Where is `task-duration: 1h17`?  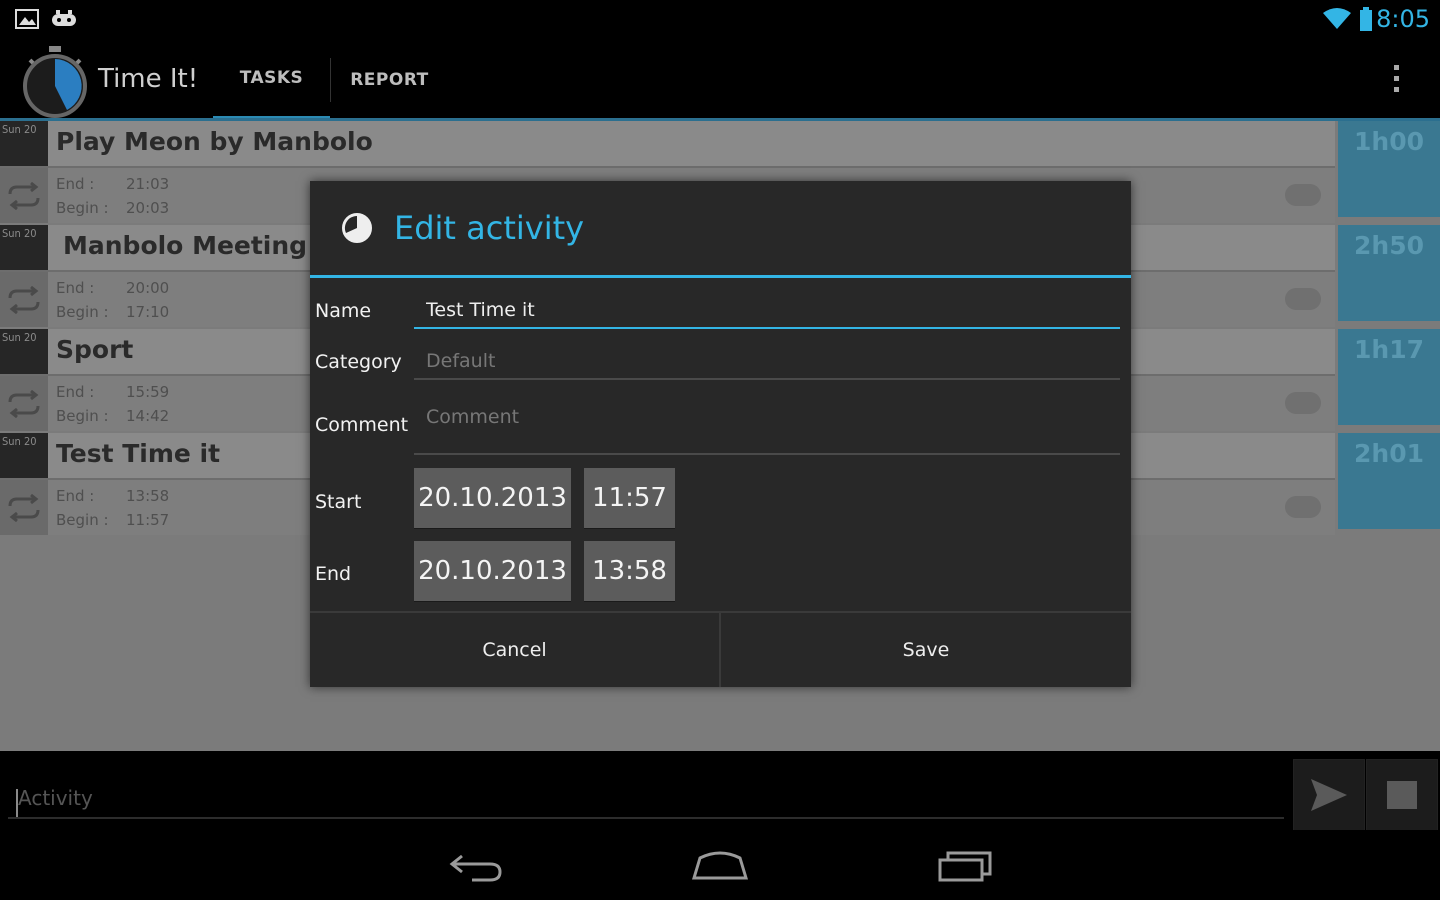
task-duration: 1h17 is located at coordinates (1389, 377).